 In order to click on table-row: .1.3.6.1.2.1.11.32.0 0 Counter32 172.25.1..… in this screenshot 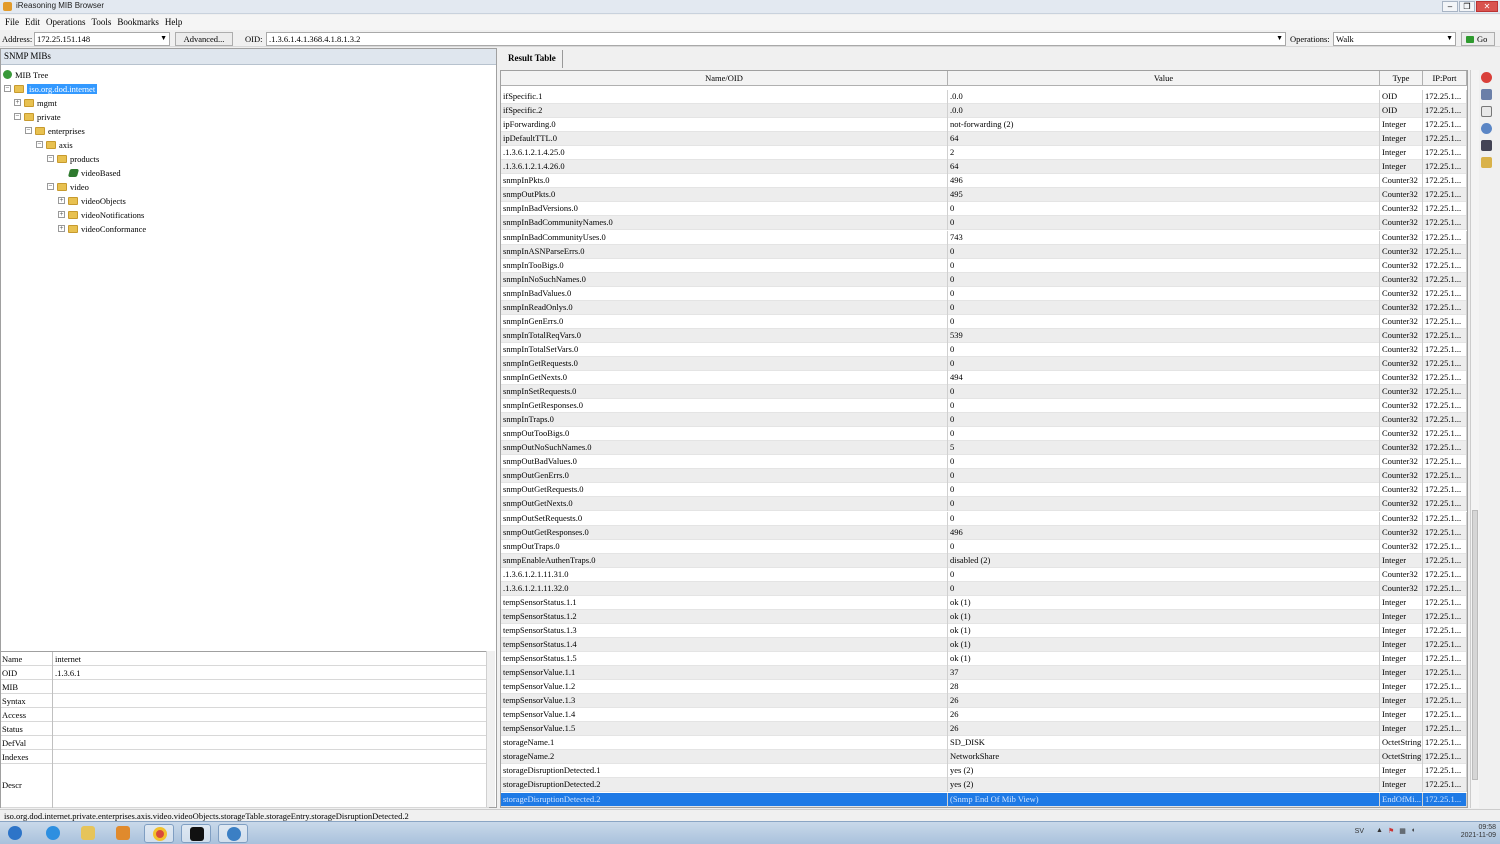, I will do `click(984, 588)`.